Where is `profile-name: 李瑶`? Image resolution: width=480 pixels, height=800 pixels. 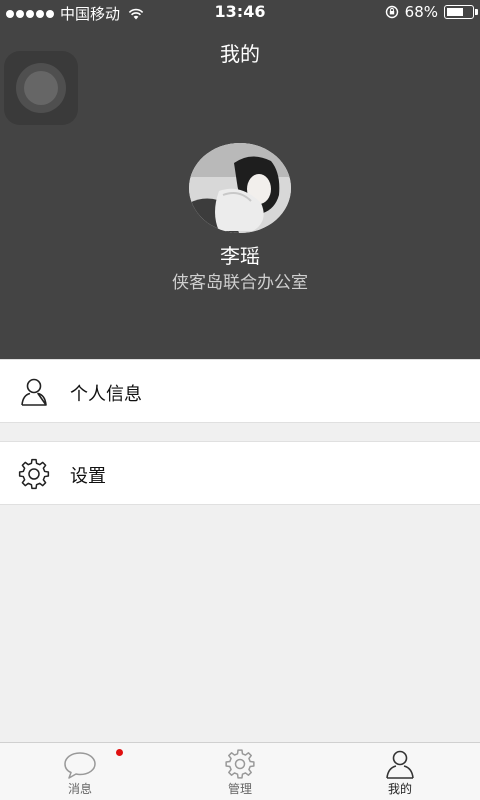
profile-name: 李瑶 is located at coordinates (240, 256).